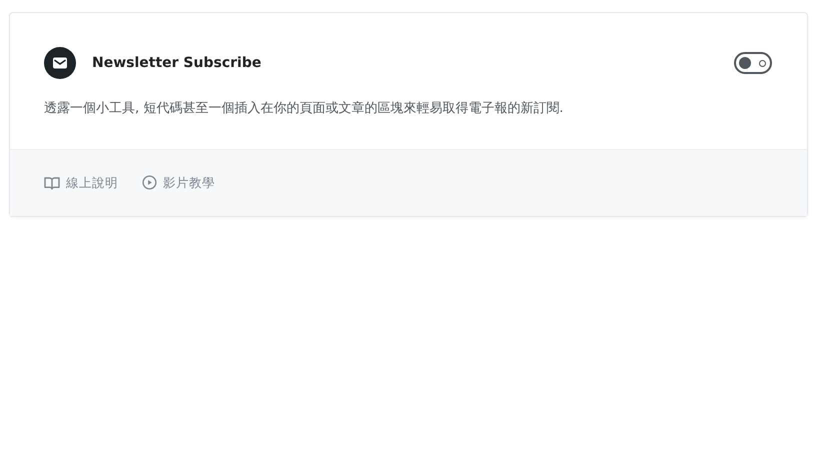  What do you see at coordinates (81, 183) in the screenshot?
I see `help-link: 線上說明` at bounding box center [81, 183].